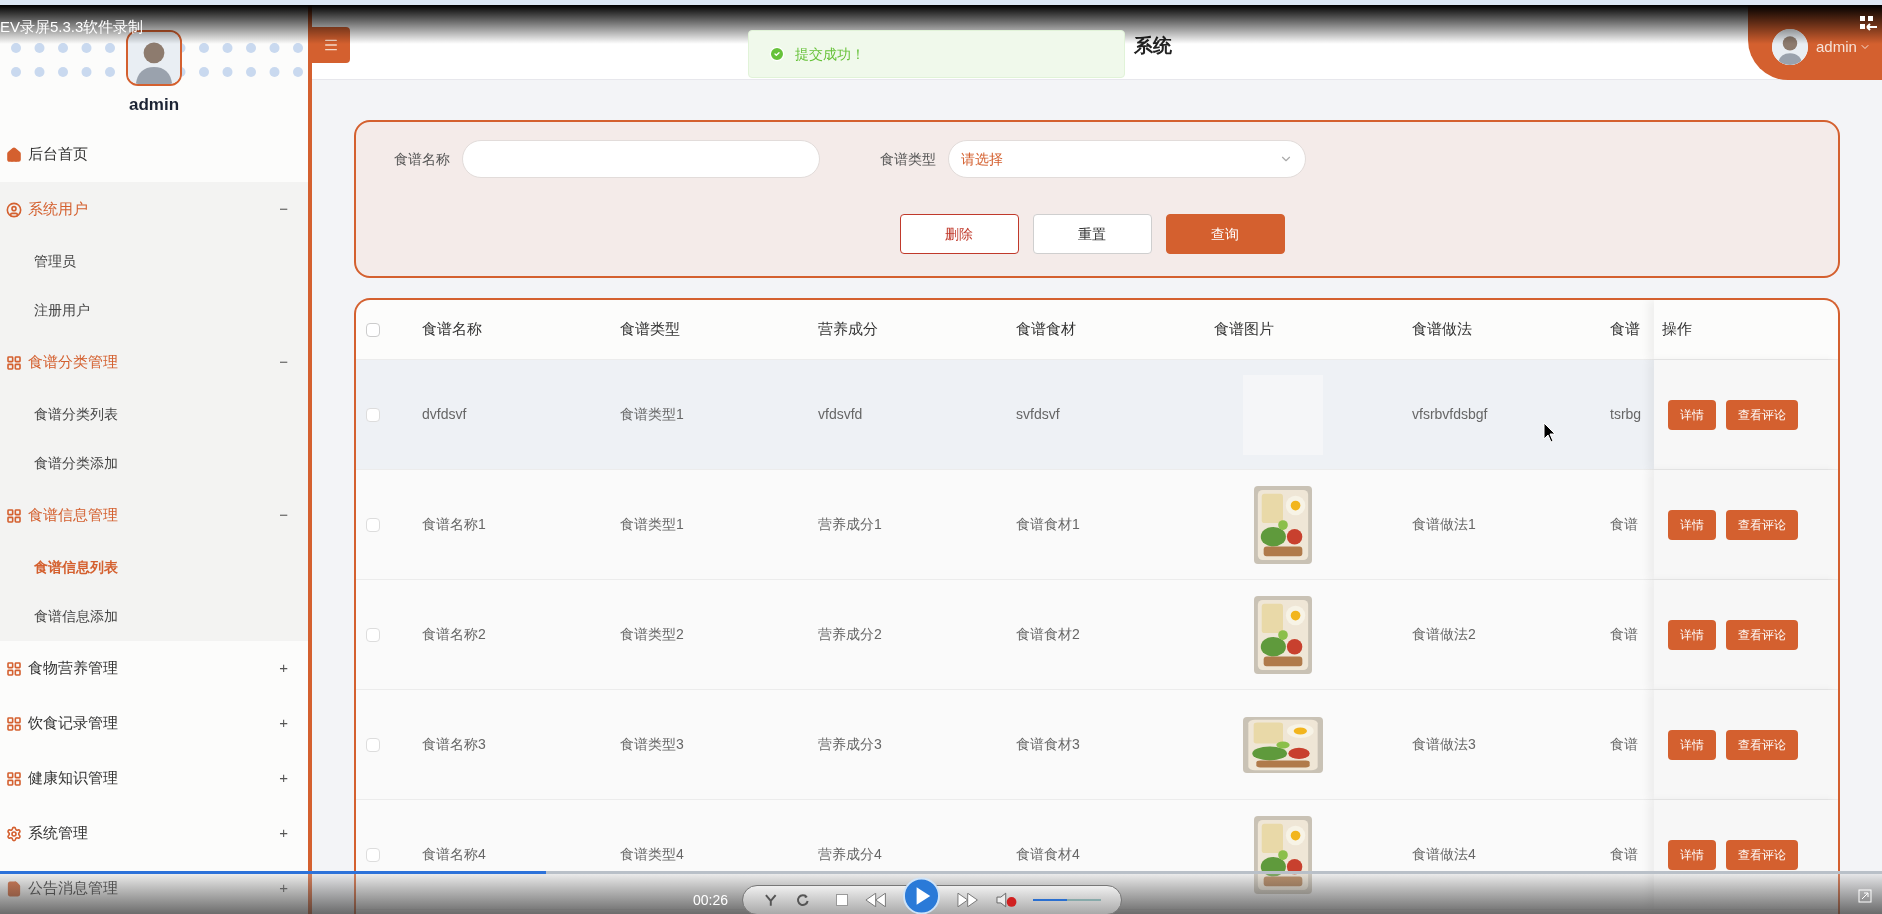 The width and height of the screenshot is (1882, 914). I want to click on menu-item: 系统管理 +, so click(154, 833).